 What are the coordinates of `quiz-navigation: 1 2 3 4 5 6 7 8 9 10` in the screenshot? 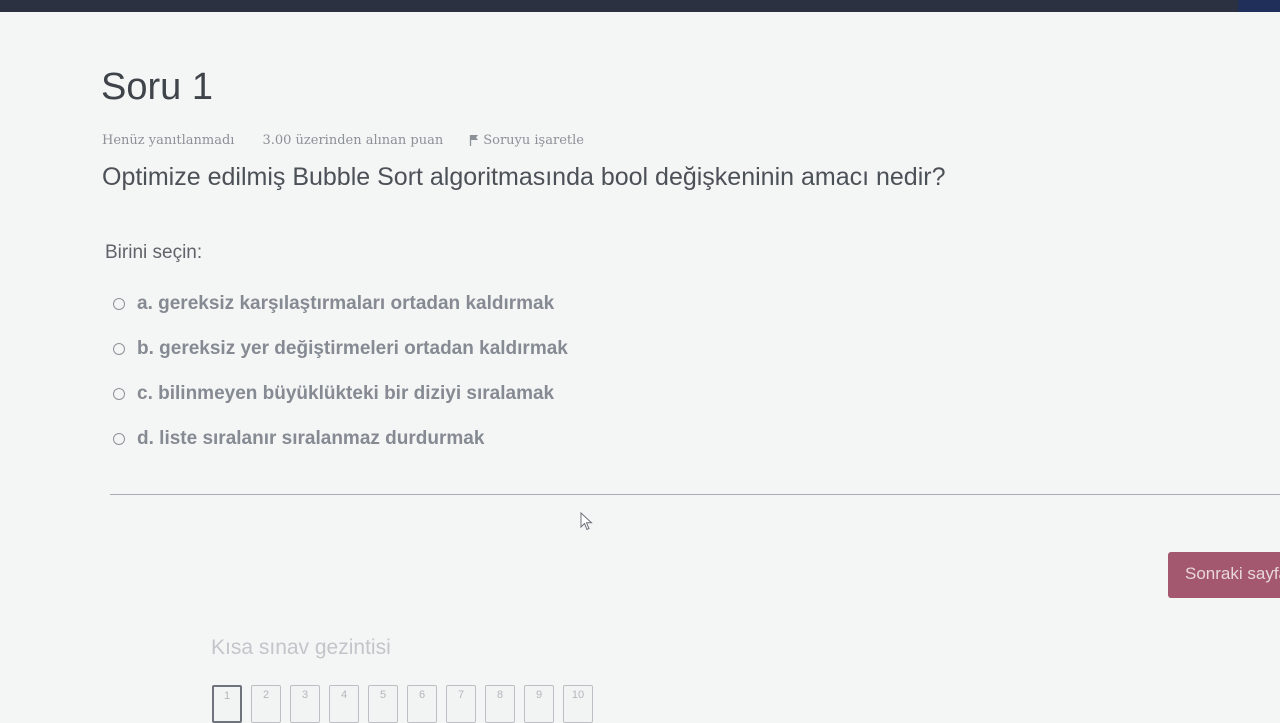 It's located at (407, 704).